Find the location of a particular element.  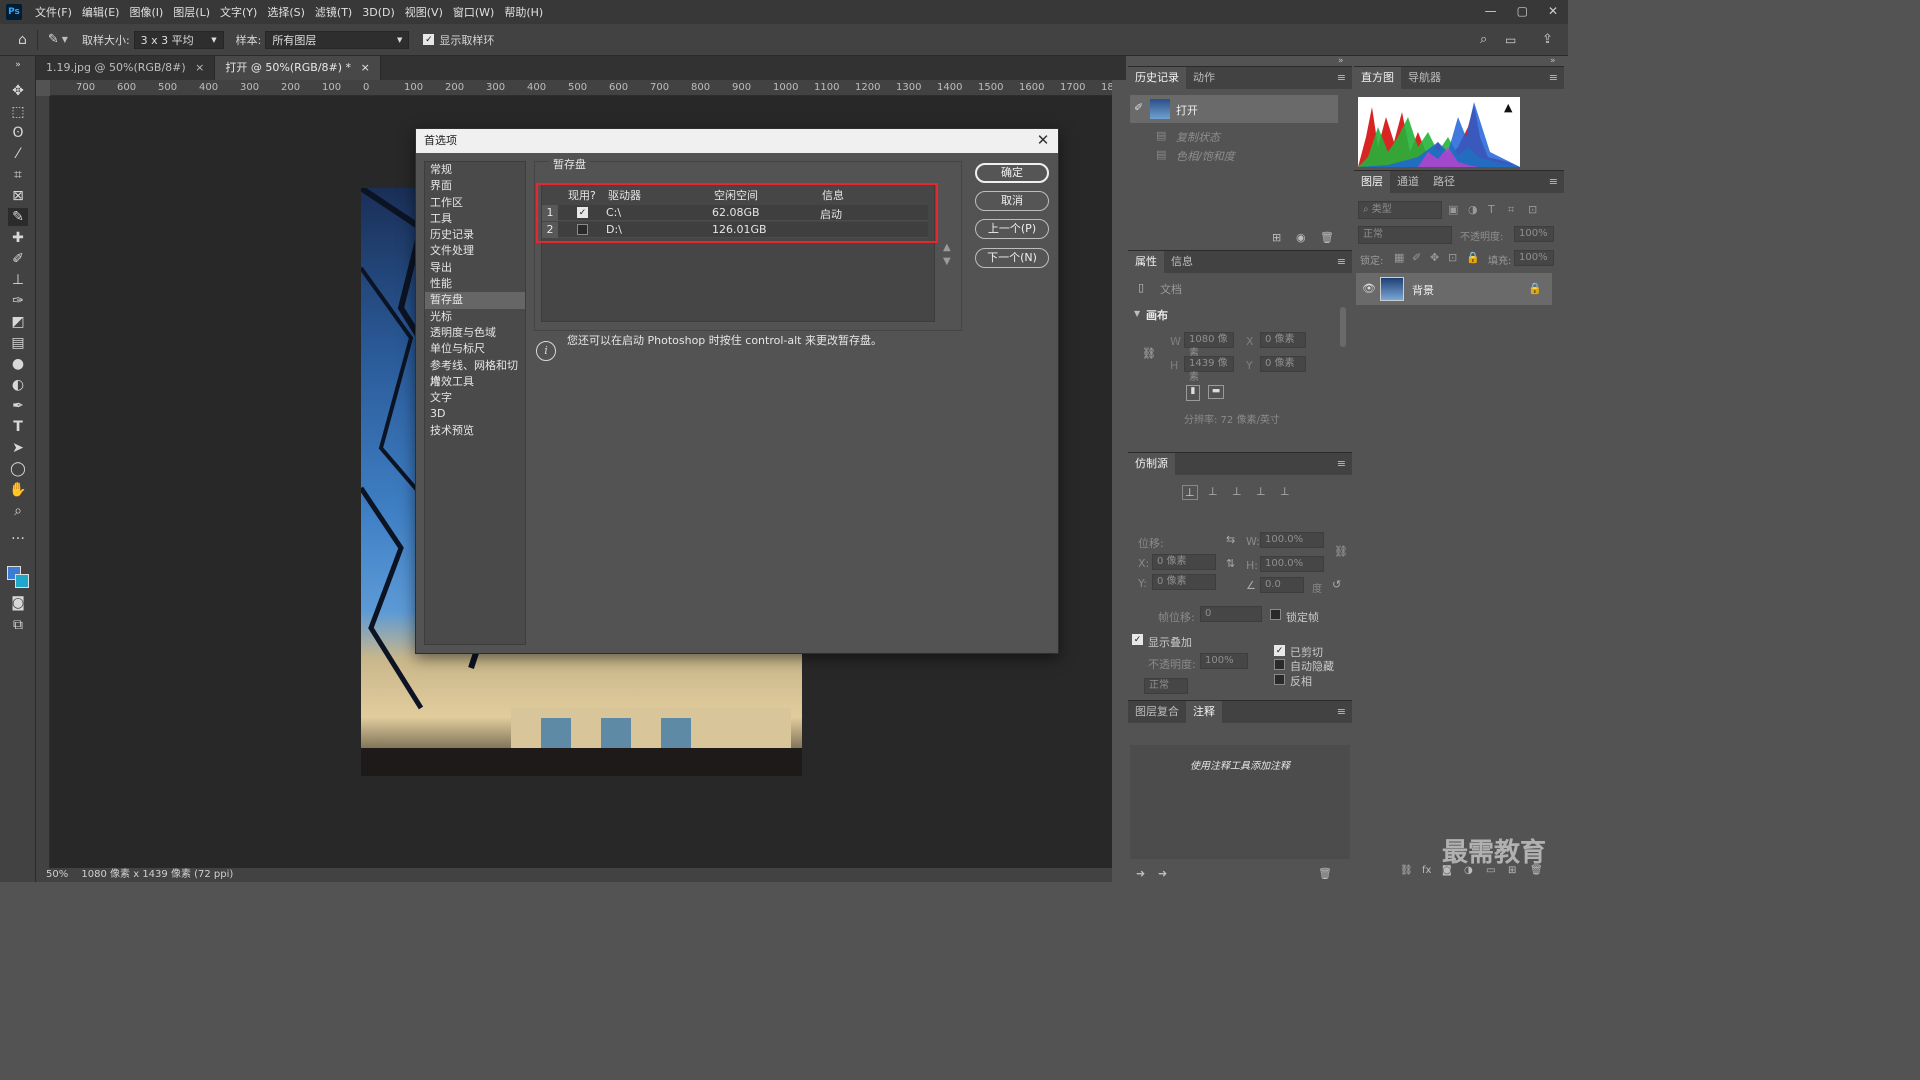

category-plugins: 增效工具 is located at coordinates (475, 382).